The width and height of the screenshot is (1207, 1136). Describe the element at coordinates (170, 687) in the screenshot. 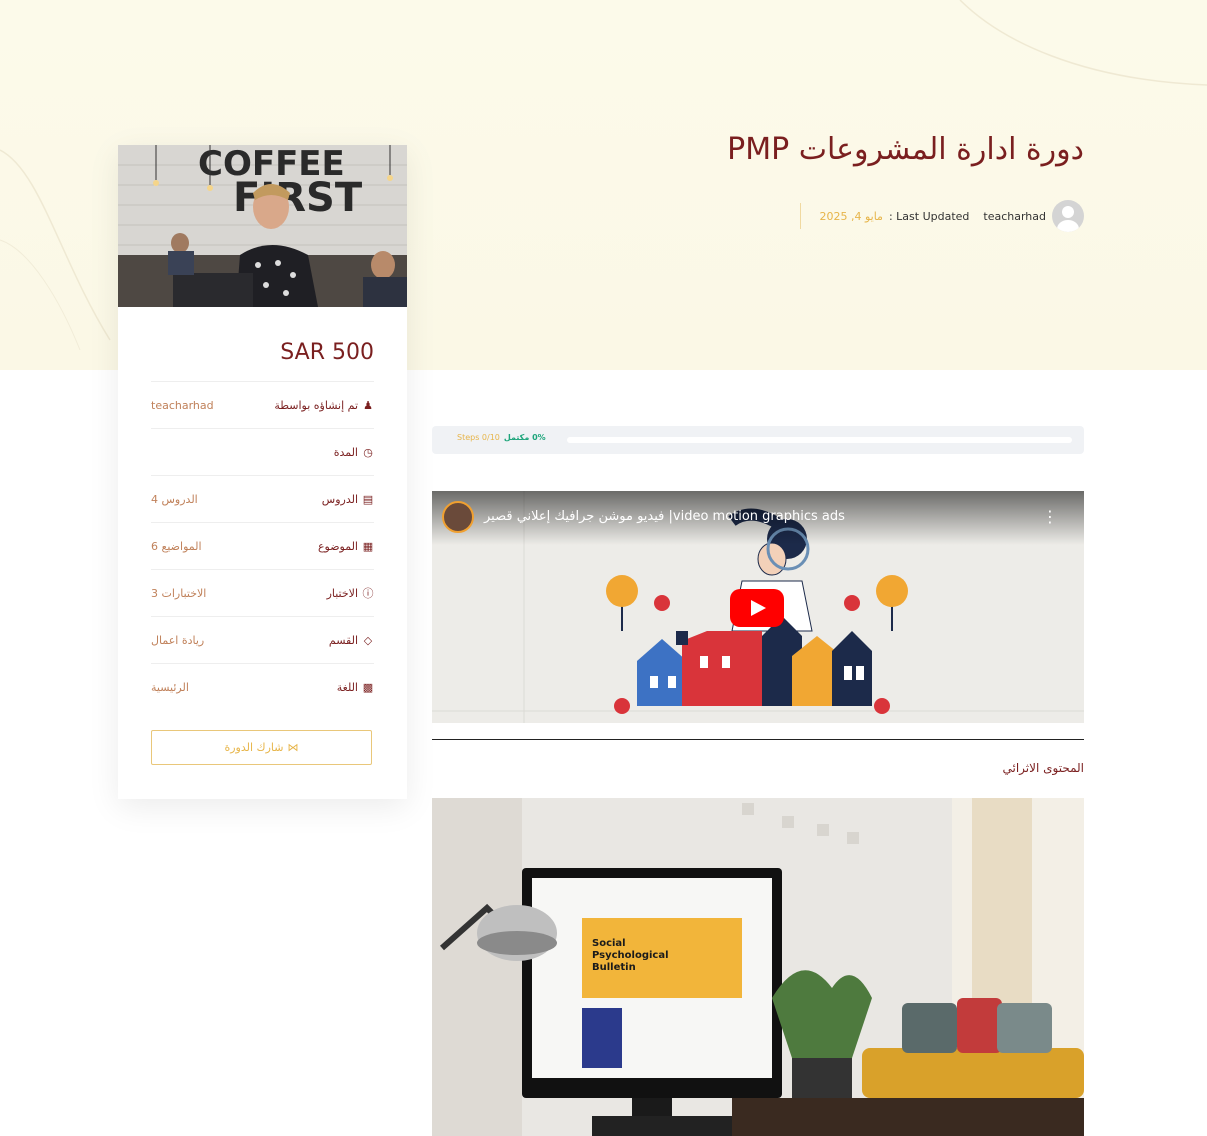

I see `info-value: الرئيسية` at that location.